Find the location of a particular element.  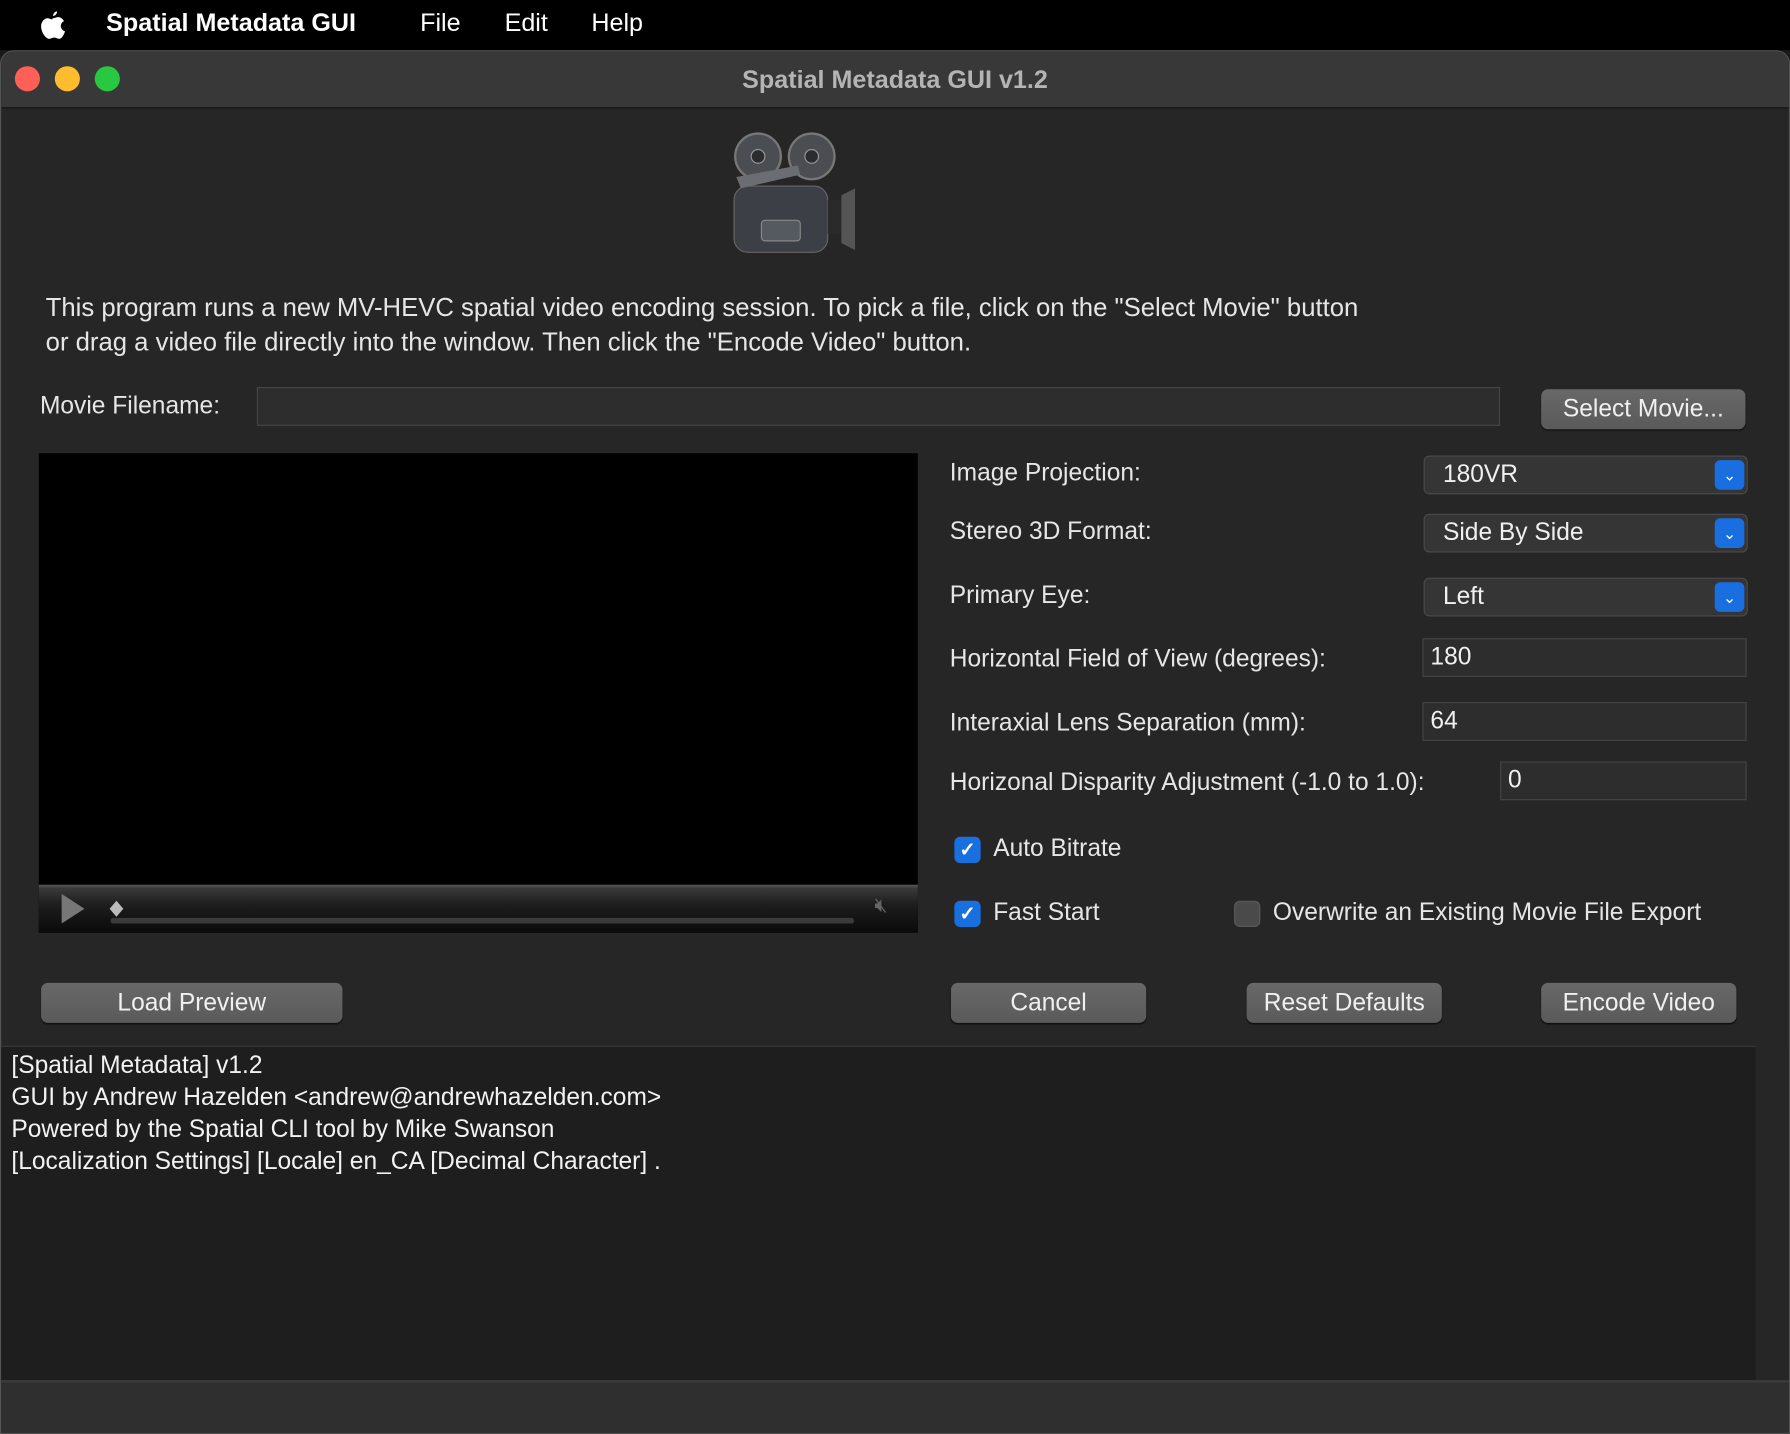

fast-start-checkbox: ✓ is located at coordinates (967, 913).